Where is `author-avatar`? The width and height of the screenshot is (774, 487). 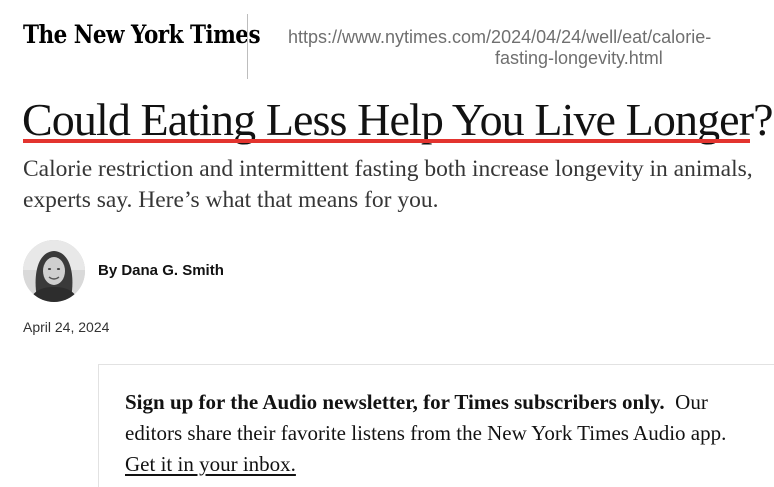 author-avatar is located at coordinates (54, 271).